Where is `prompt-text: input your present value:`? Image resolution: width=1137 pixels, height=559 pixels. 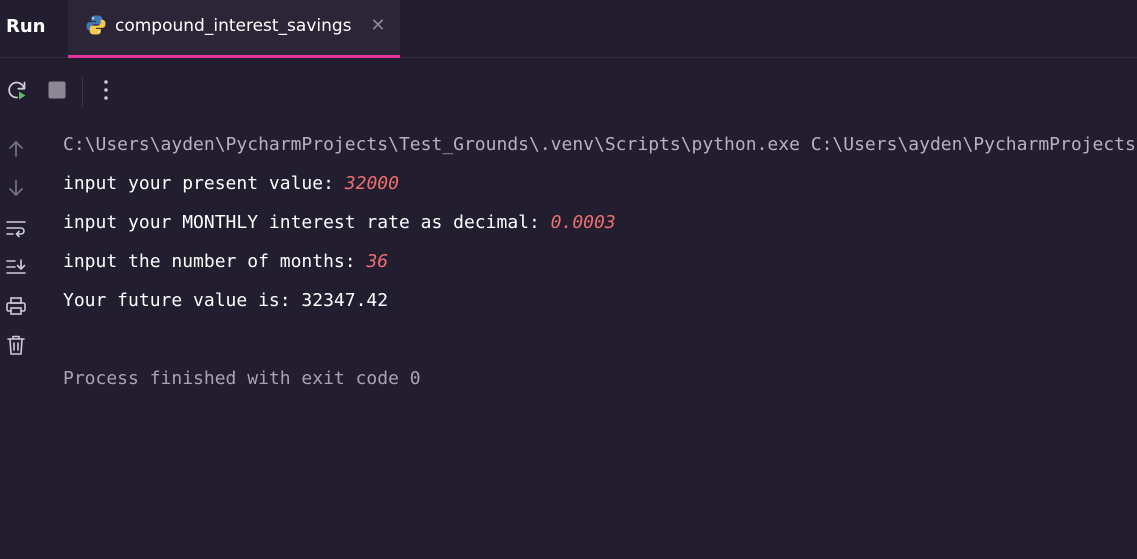 prompt-text: input your present value: is located at coordinates (204, 183).